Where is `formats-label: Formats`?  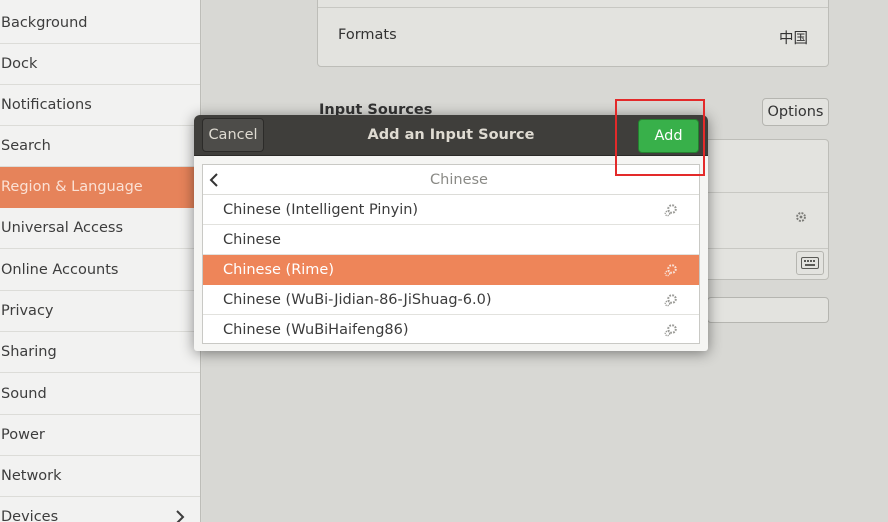 formats-label: Formats is located at coordinates (367, 35).